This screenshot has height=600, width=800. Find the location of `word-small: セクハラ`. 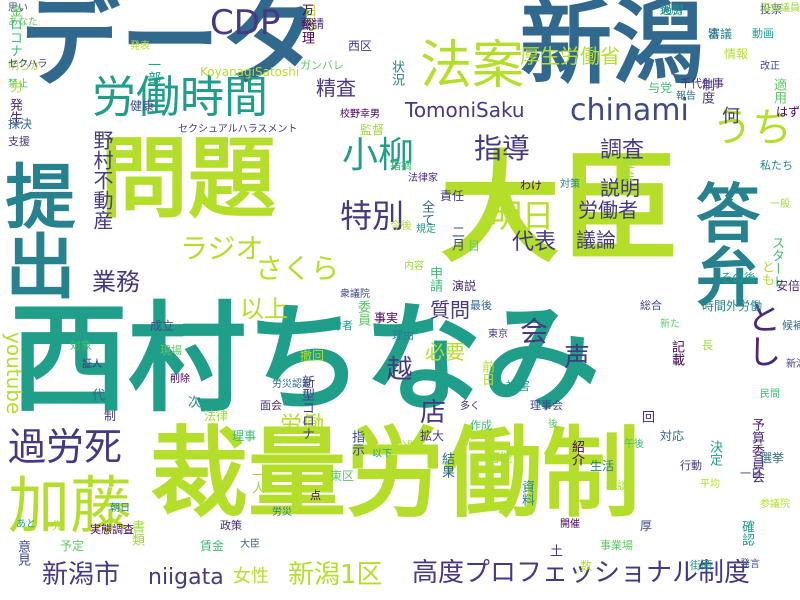

word-small: セクハラ is located at coordinates (28, 64).